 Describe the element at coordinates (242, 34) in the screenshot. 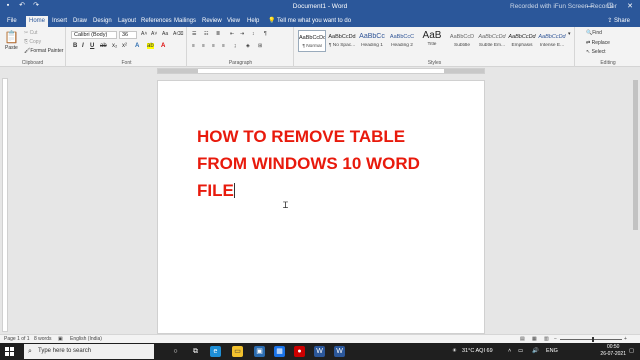

I see `increase-indent-icon: ⇥` at that location.